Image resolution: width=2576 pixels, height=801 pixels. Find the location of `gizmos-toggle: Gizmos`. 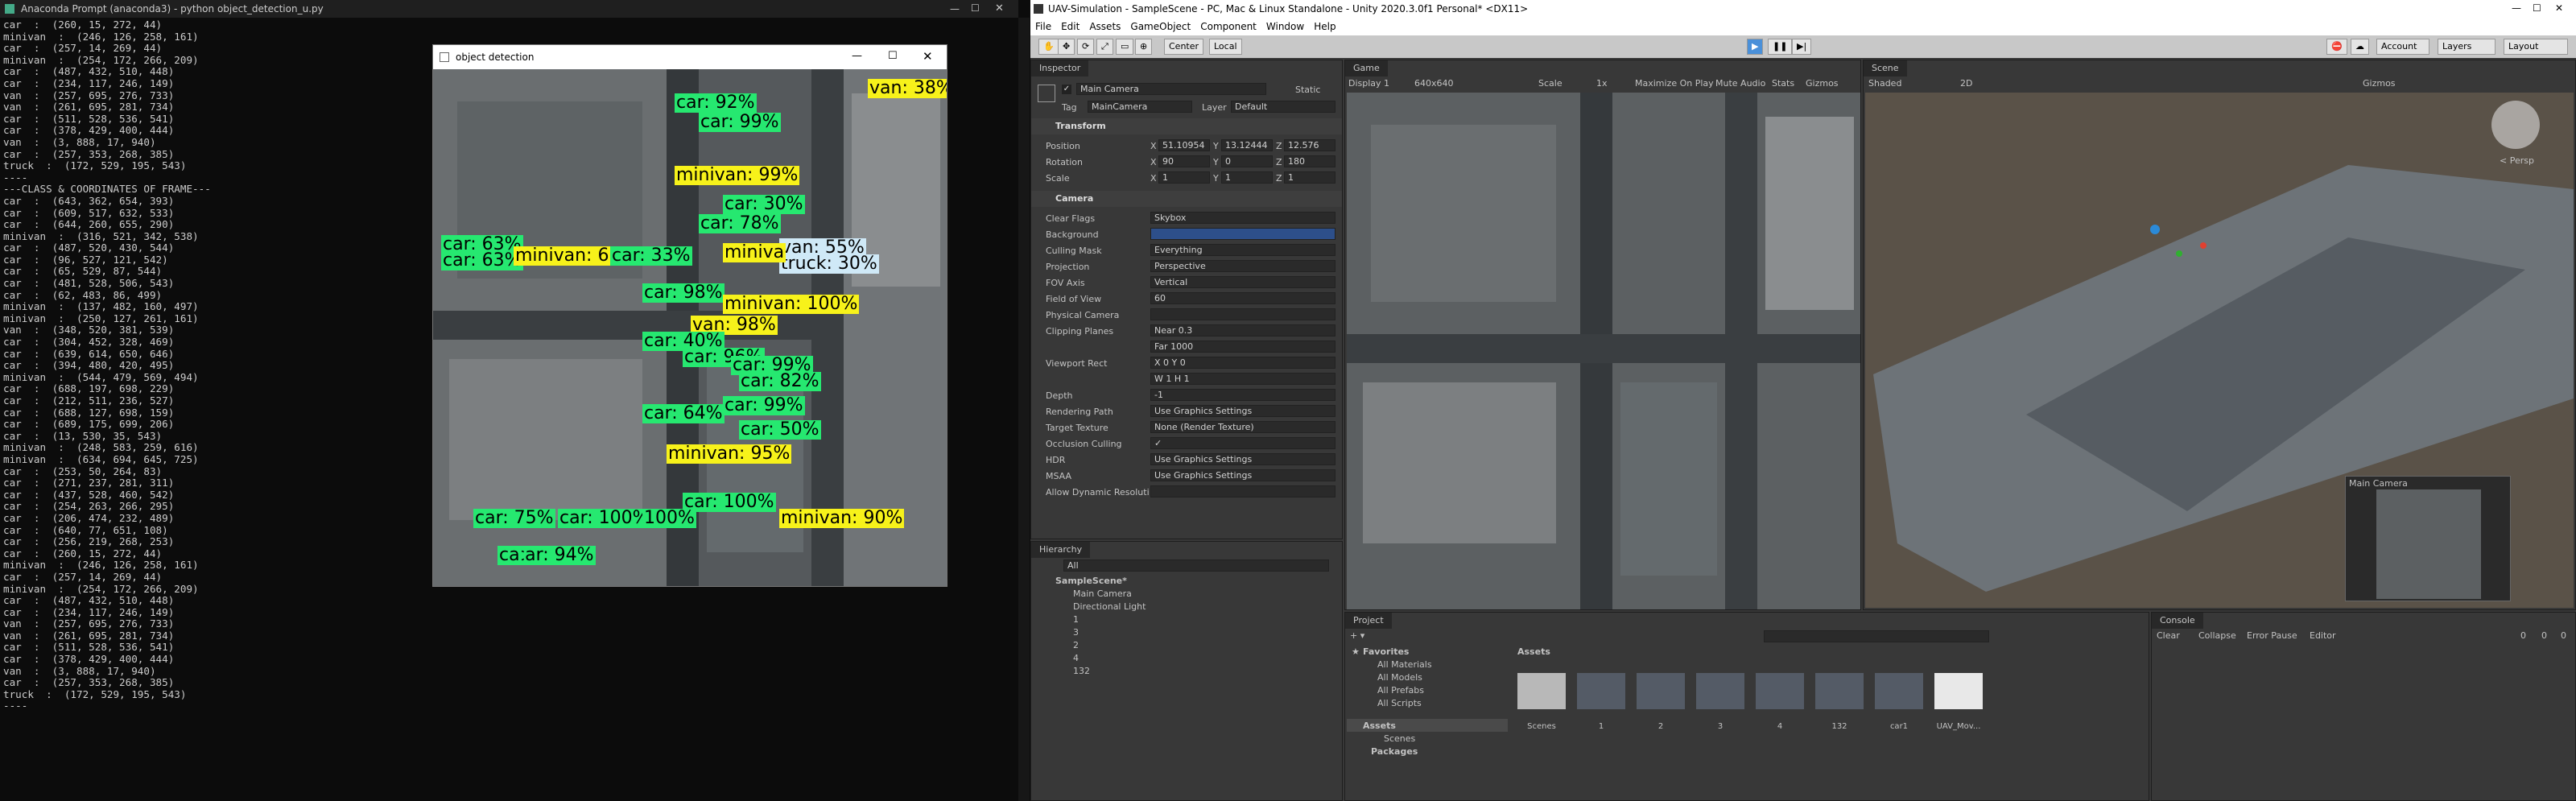

gizmos-toggle: Gizmos is located at coordinates (1822, 83).